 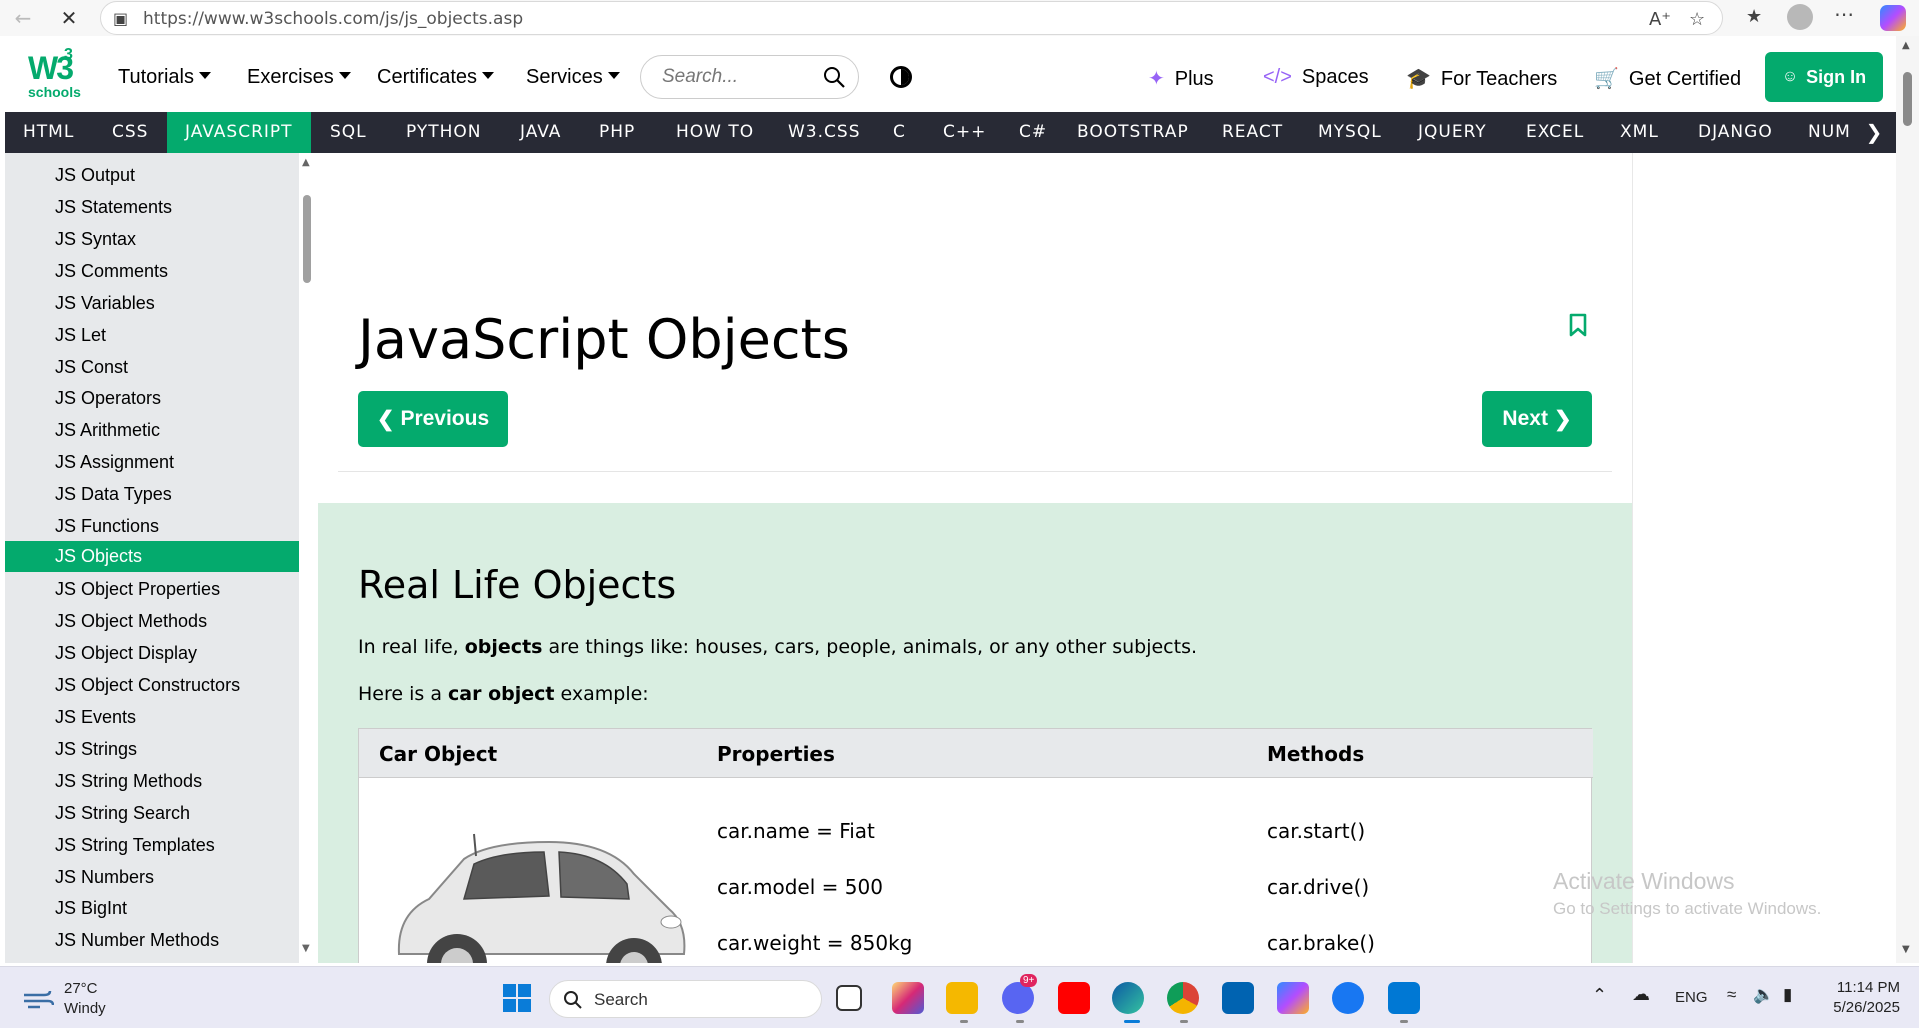 I want to click on subject-bootstrap: BOOTSTRAP, so click(x=1133, y=132).